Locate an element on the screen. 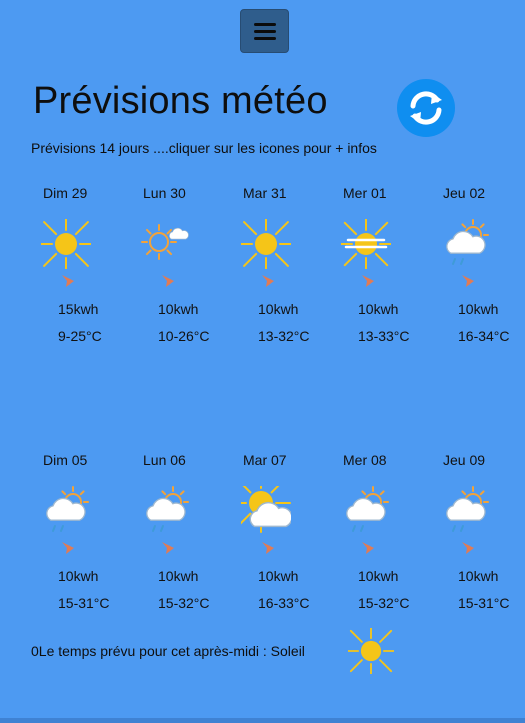  day-label: Mer 08 is located at coordinates (365, 460).